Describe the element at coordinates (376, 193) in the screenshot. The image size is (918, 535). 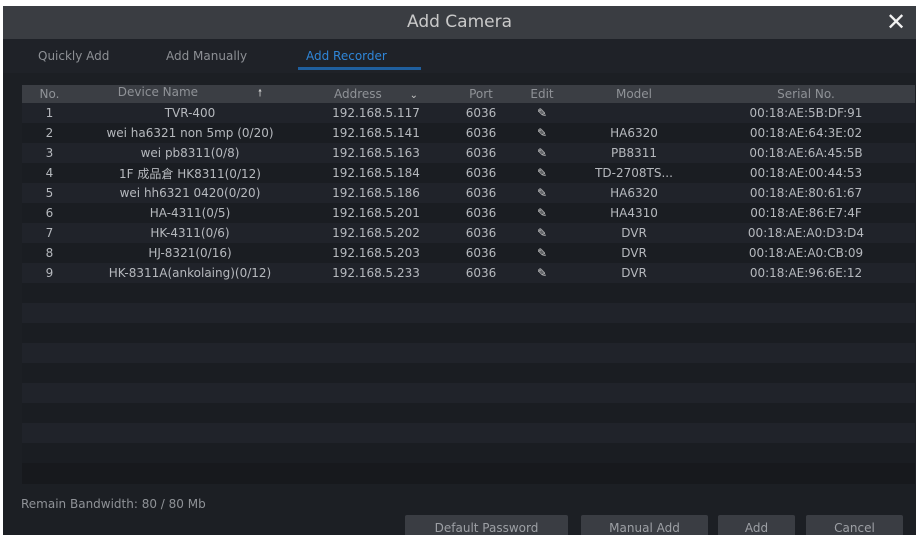
I see `cell-address: 192.168.5.186` at that location.